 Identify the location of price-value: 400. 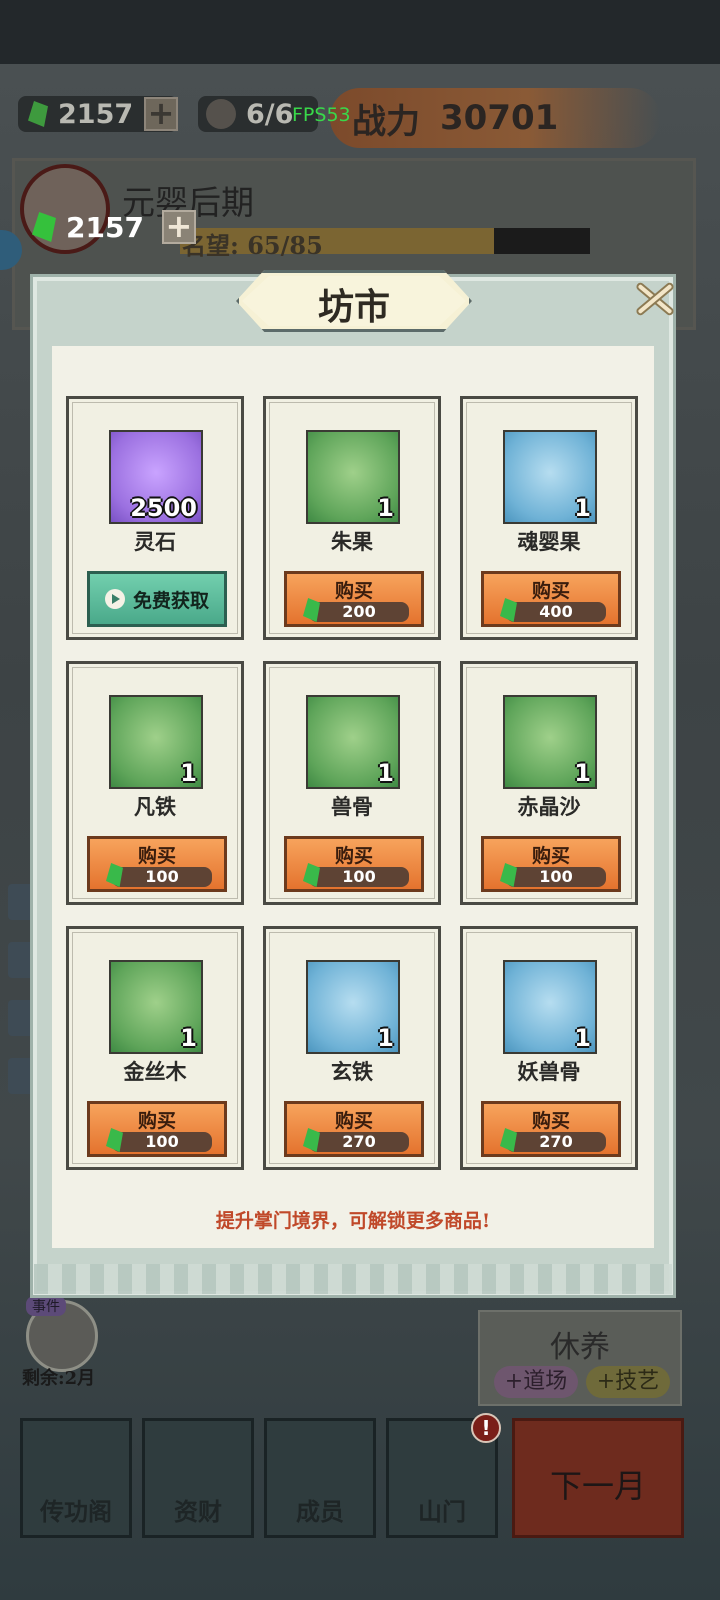
(556, 611).